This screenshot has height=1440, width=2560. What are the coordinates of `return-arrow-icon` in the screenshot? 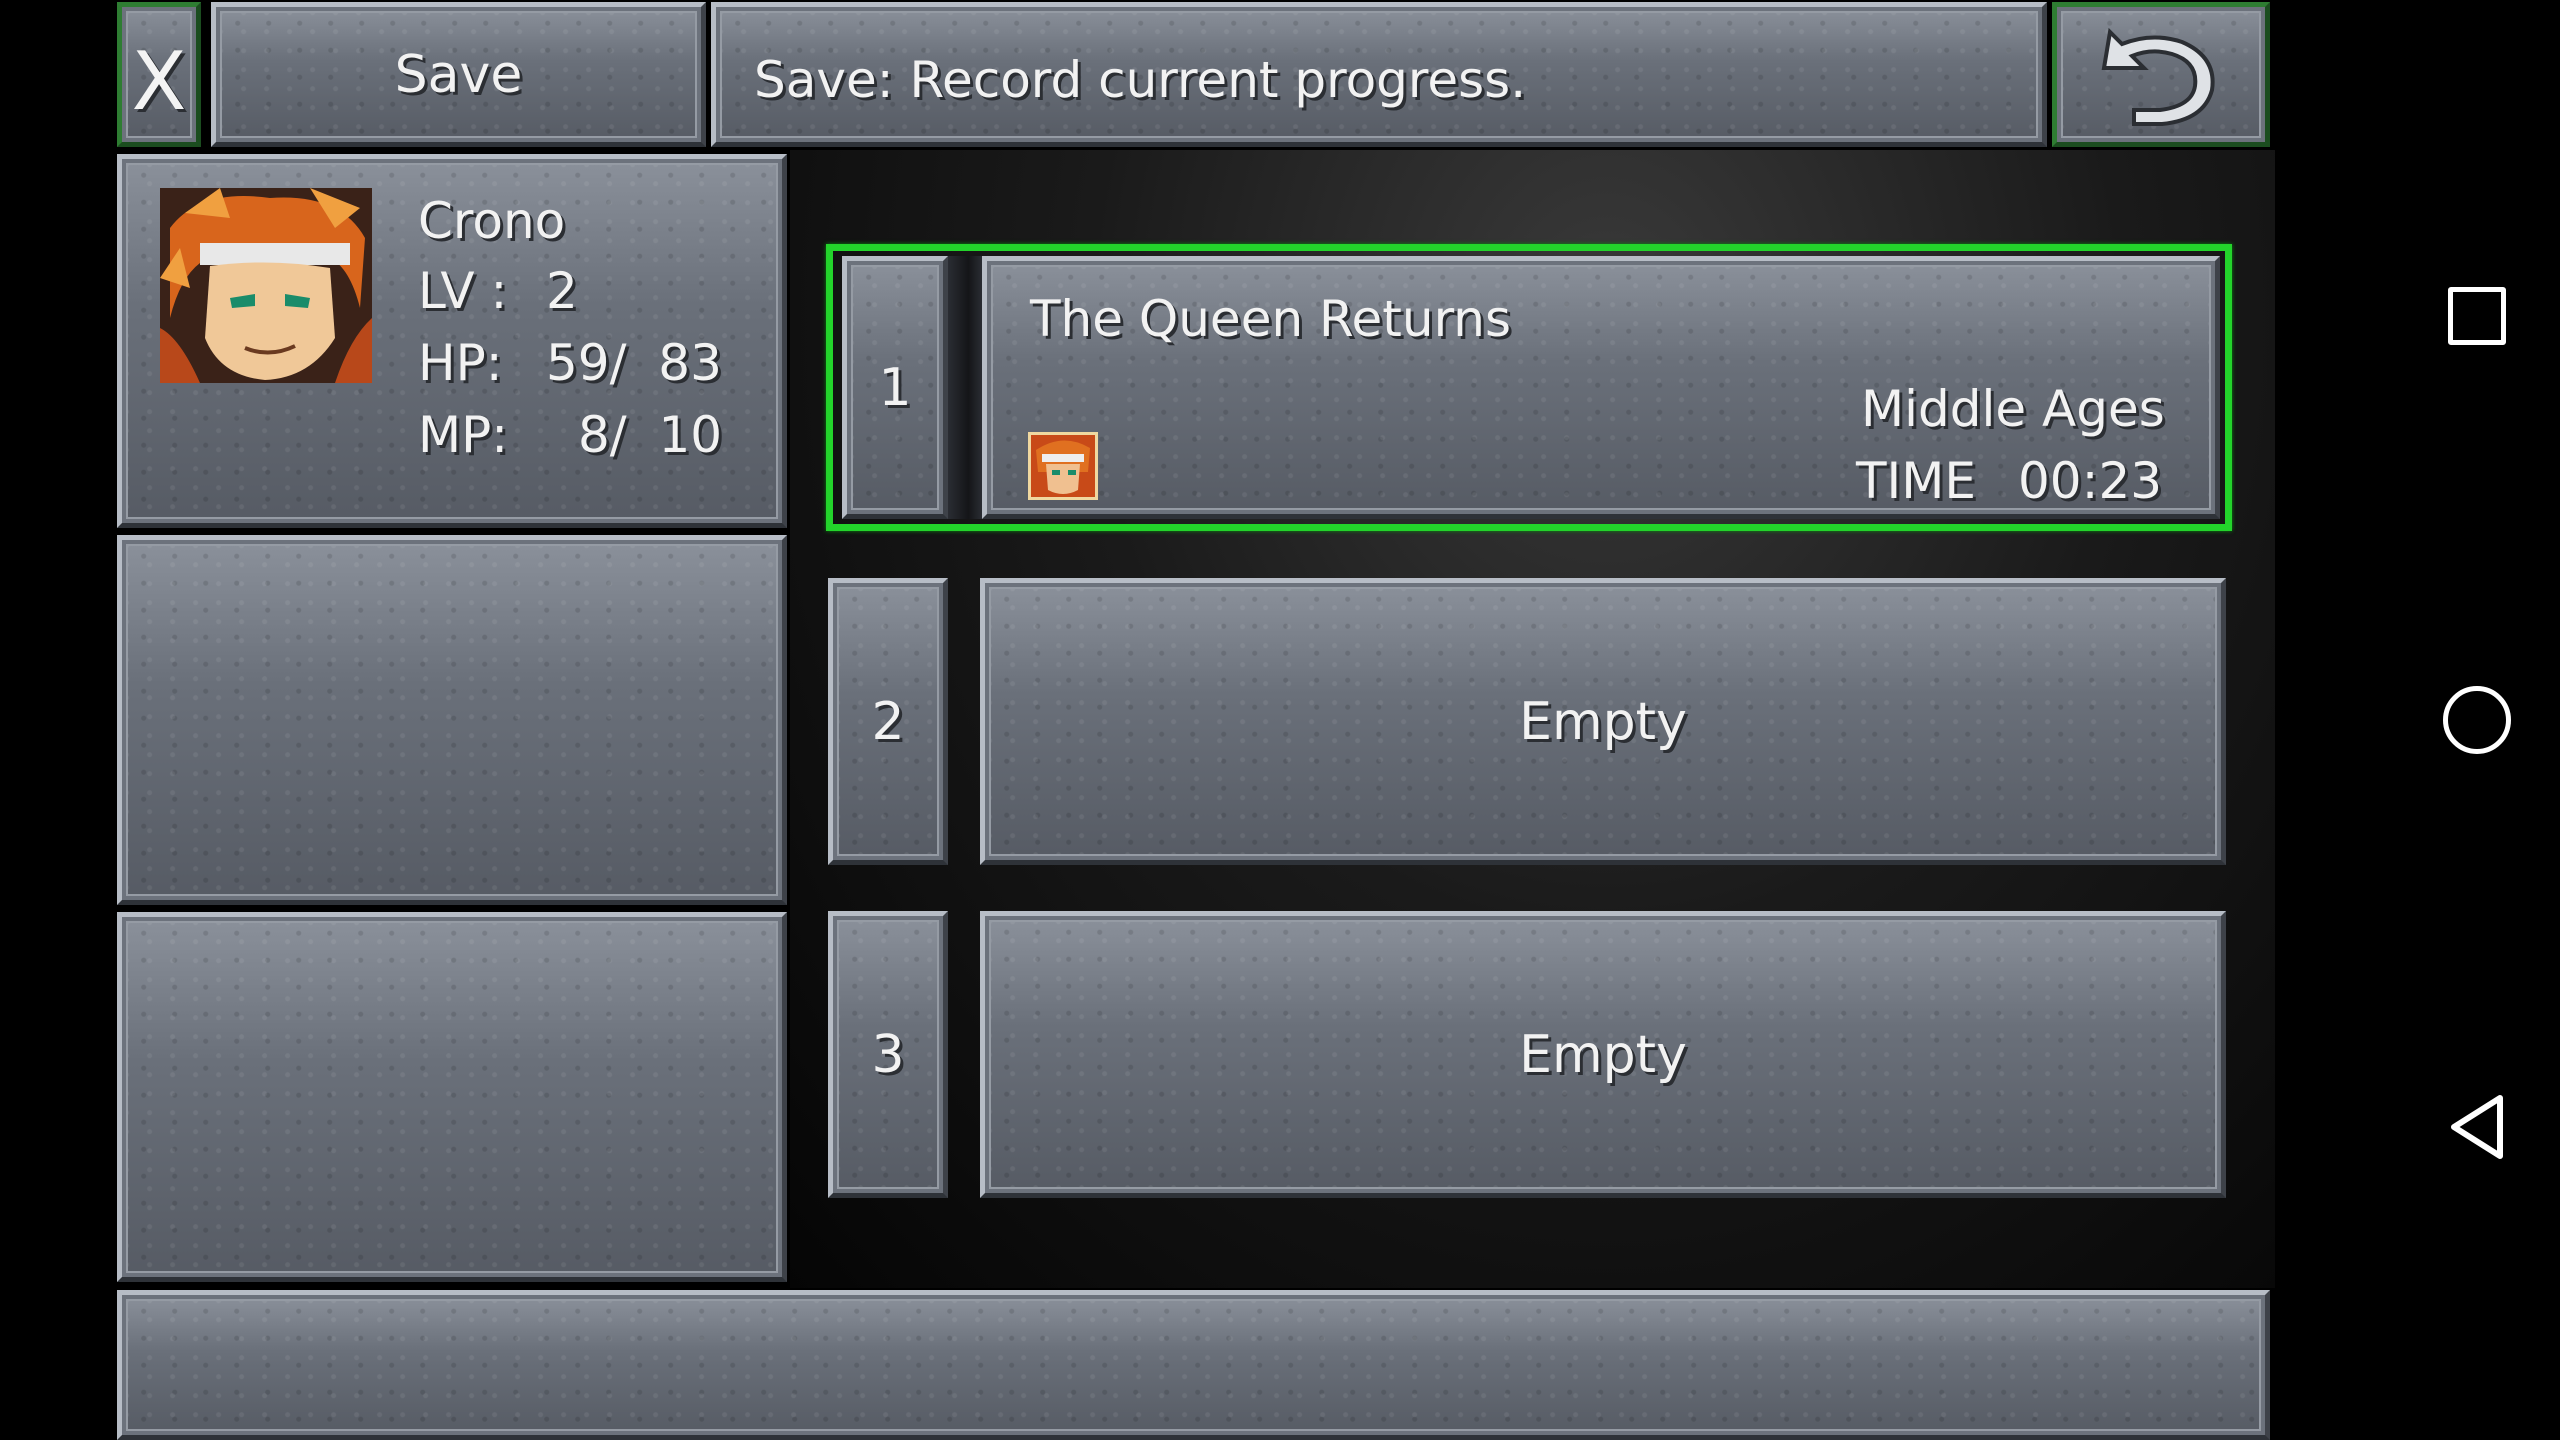 It's located at (2158, 76).